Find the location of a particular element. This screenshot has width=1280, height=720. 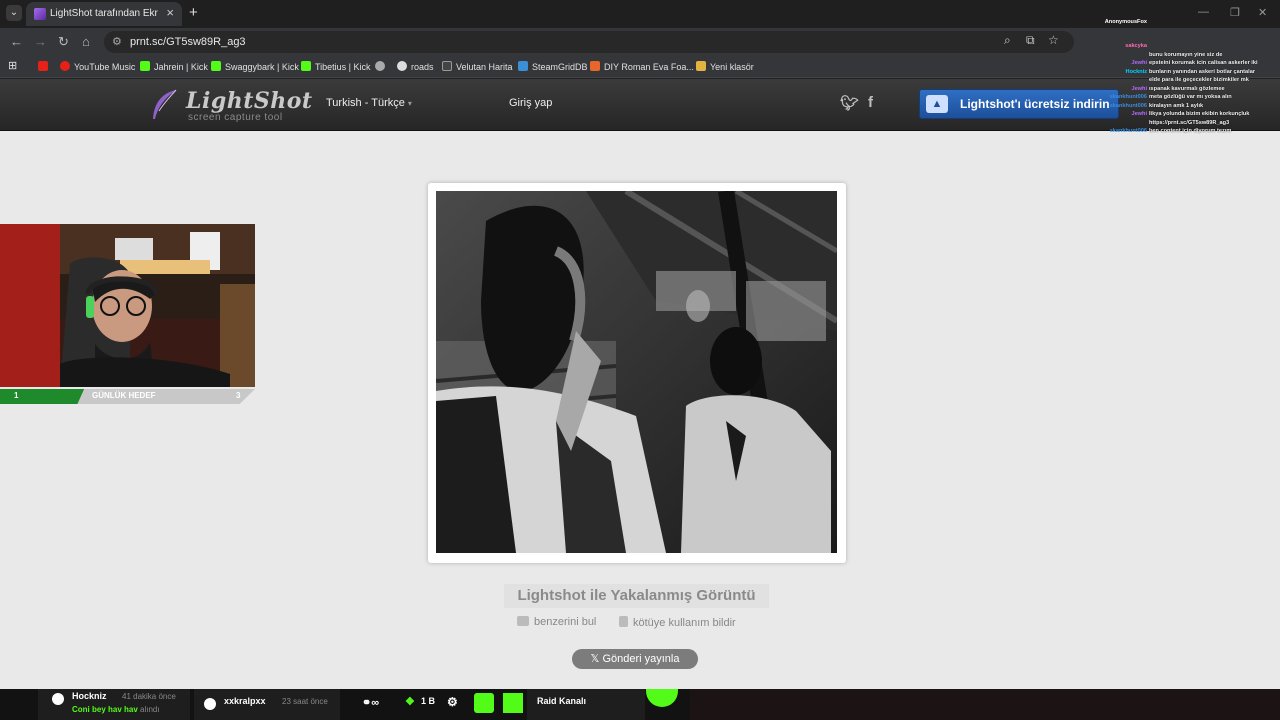

camera-icon is located at coordinates (523, 621).